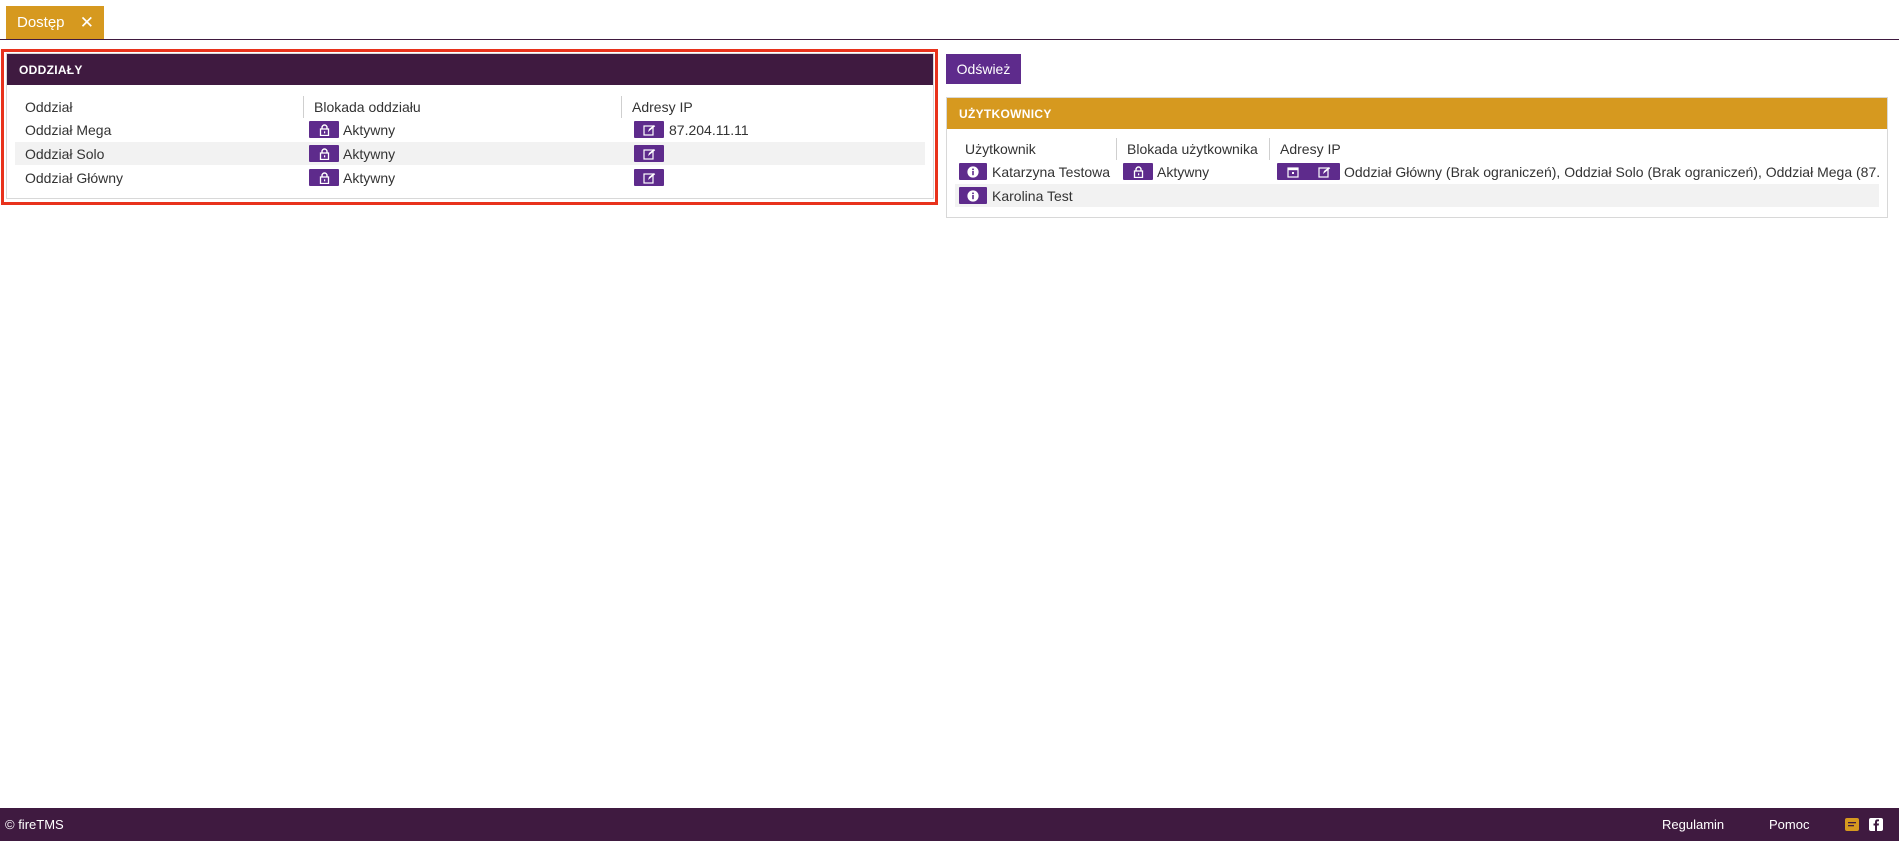  I want to click on copyright: © fireTMS, so click(34, 824).